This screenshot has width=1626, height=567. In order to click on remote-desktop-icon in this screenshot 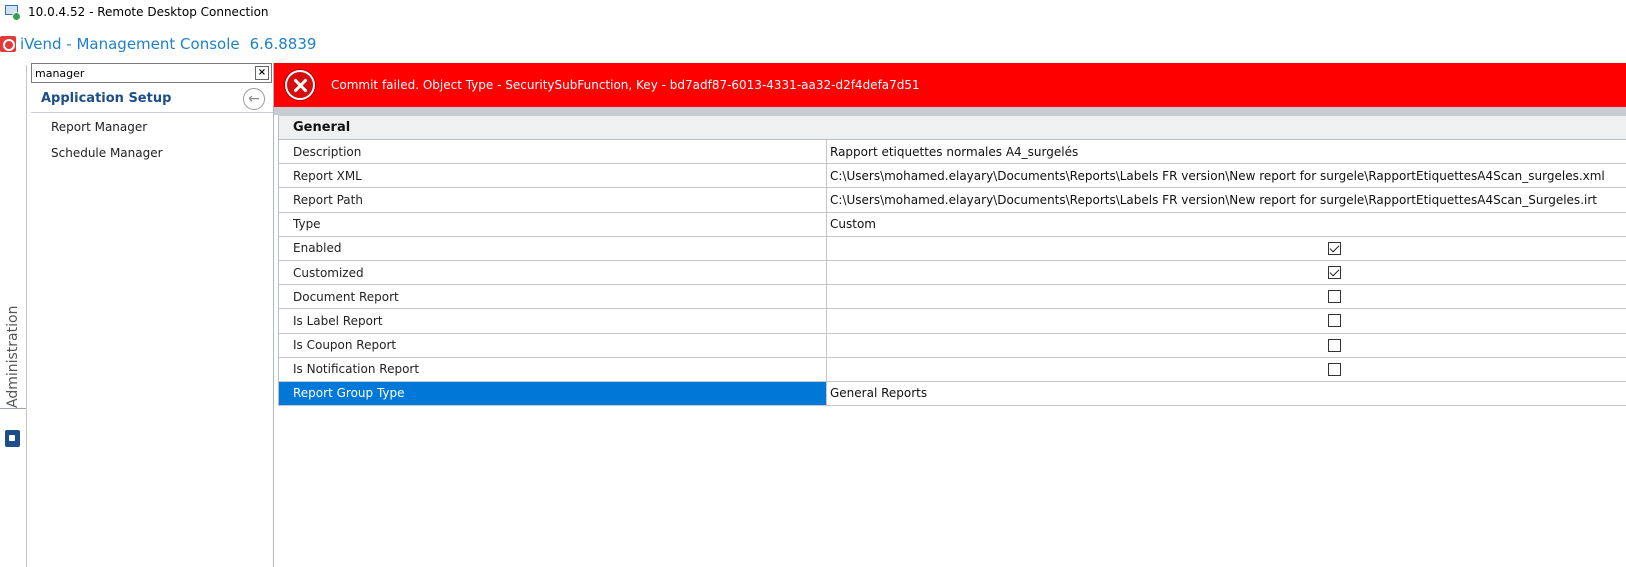, I will do `click(13, 12)`.